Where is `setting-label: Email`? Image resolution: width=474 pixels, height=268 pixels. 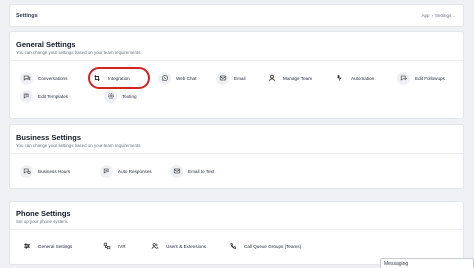
setting-label: Email is located at coordinates (240, 78).